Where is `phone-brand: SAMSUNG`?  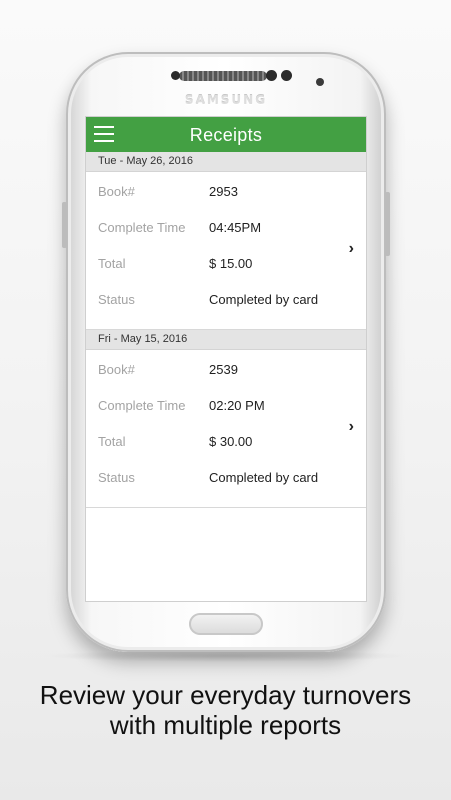
phone-brand: SAMSUNG is located at coordinates (226, 100).